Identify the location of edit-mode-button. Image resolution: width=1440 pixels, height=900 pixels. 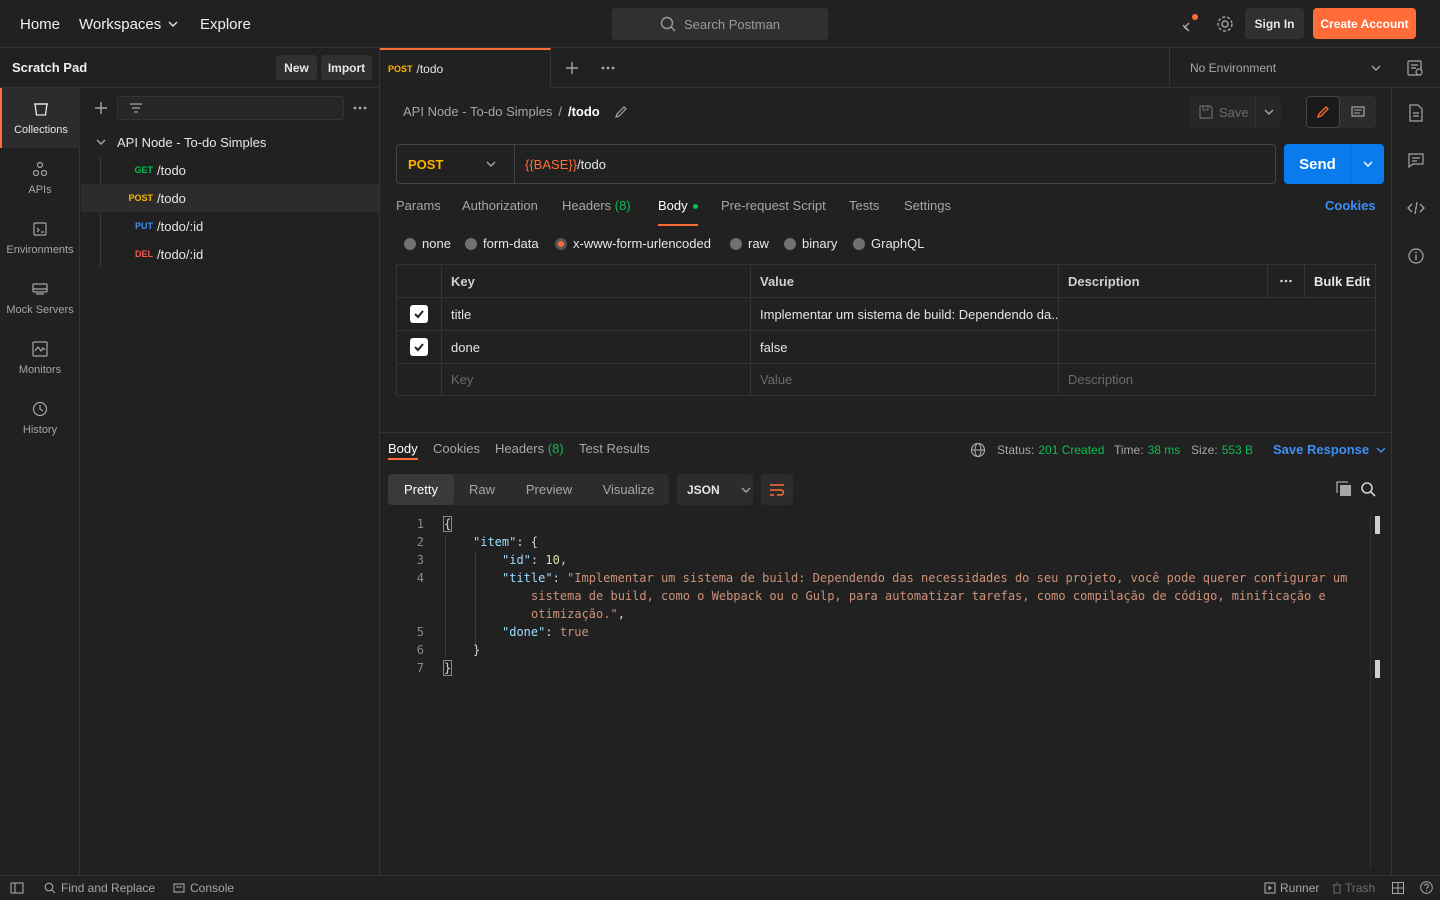
(1323, 112).